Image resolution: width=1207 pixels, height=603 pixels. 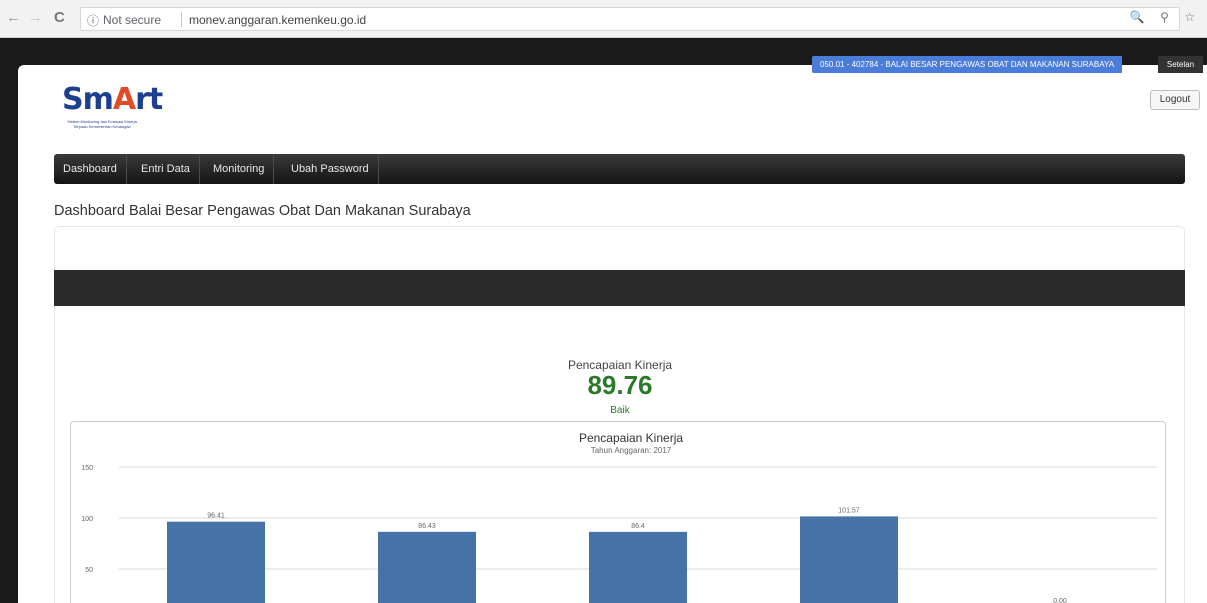 What do you see at coordinates (87, 468) in the screenshot?
I see `y-tick-label: 150` at bounding box center [87, 468].